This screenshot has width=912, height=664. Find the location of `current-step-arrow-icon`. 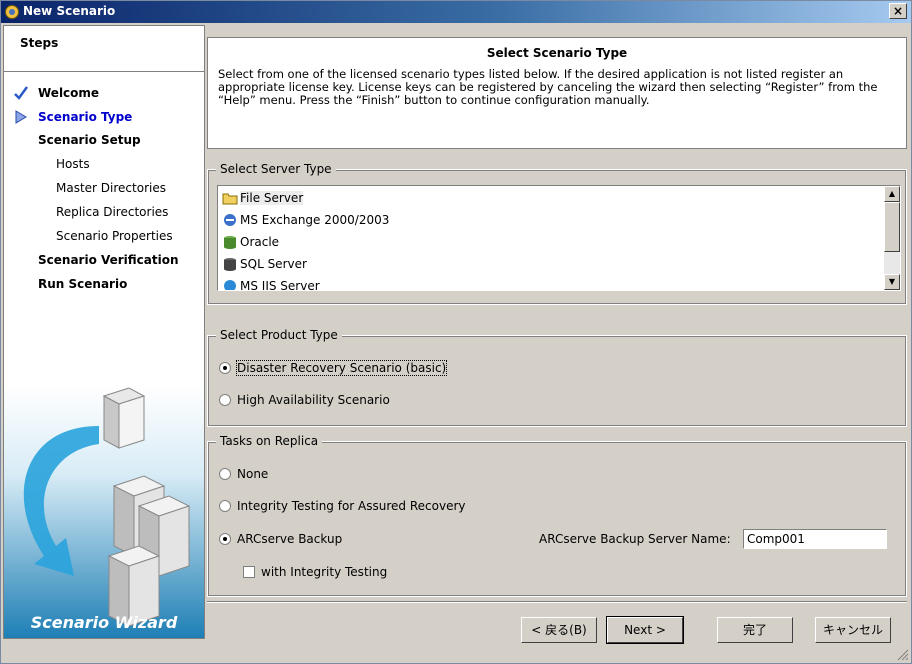

current-step-arrow-icon is located at coordinates (21, 117).